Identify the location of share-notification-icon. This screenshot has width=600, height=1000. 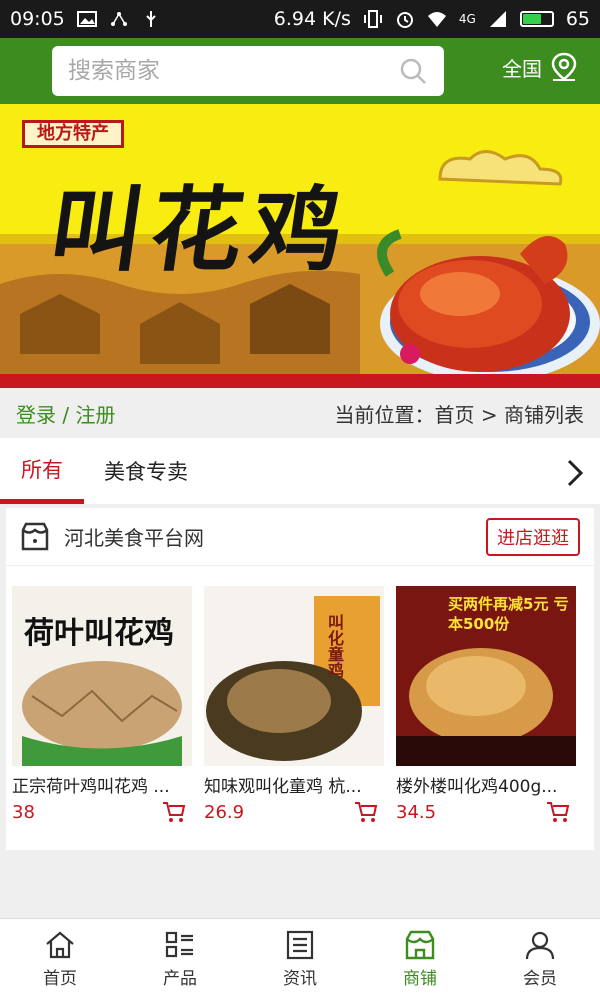
(118, 19).